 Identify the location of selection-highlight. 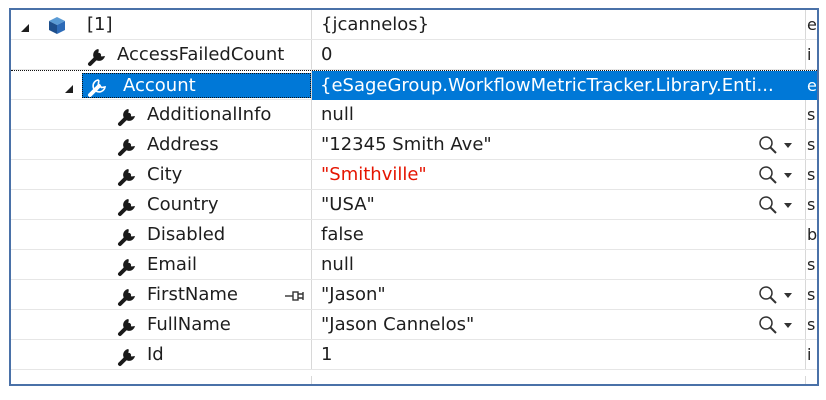
(196, 85).